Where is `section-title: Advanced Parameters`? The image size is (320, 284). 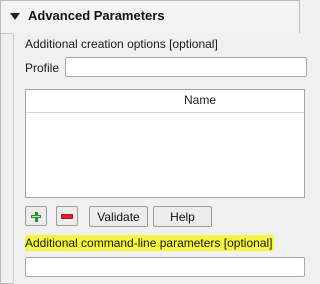 section-title: Advanced Parameters is located at coordinates (96, 15).